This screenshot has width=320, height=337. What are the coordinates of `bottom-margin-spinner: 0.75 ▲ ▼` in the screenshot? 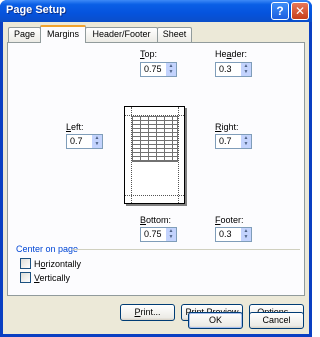 It's located at (158, 234).